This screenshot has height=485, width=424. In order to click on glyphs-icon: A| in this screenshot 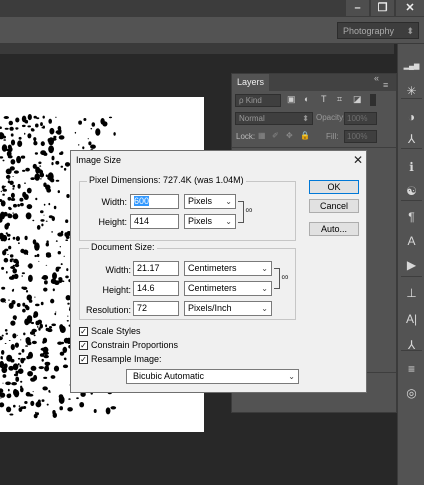, I will do `click(411, 319)`.